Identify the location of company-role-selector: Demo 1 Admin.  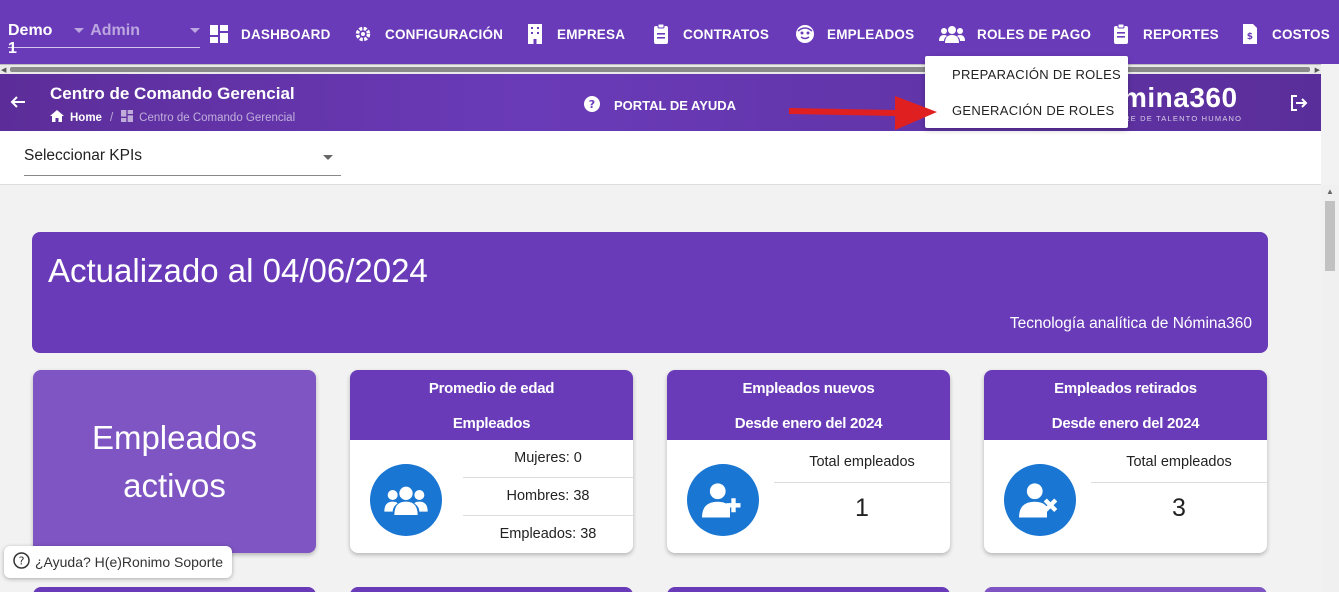
(104, 35).